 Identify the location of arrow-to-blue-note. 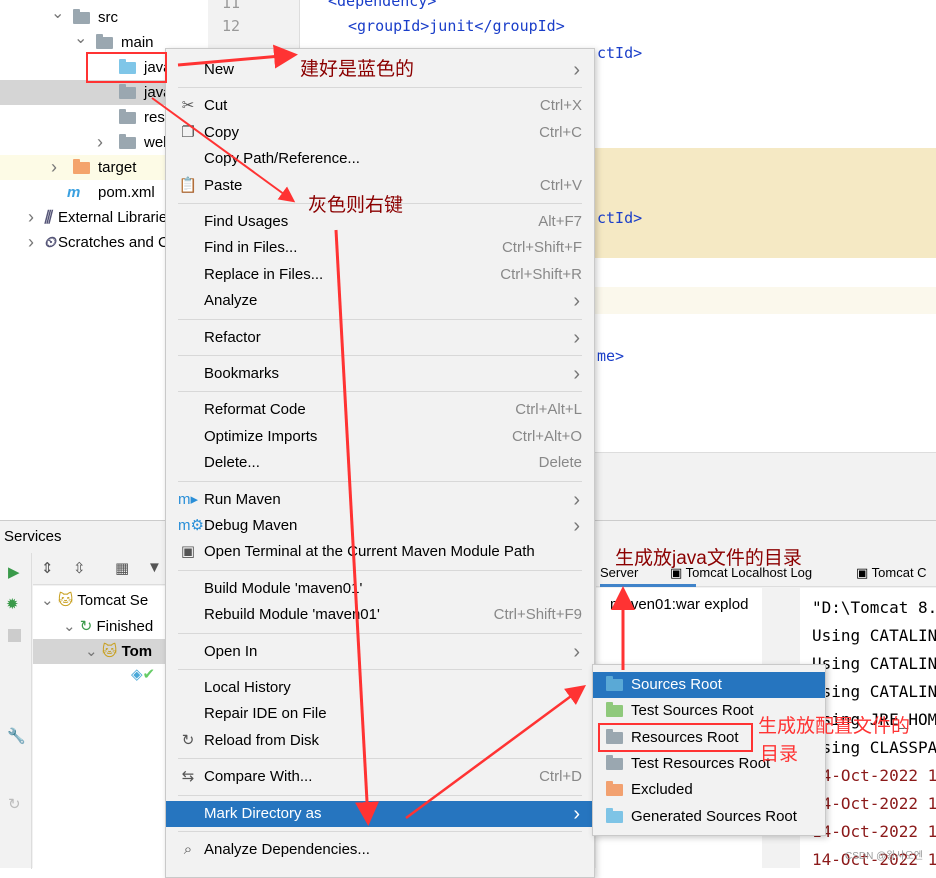
(237, 56).